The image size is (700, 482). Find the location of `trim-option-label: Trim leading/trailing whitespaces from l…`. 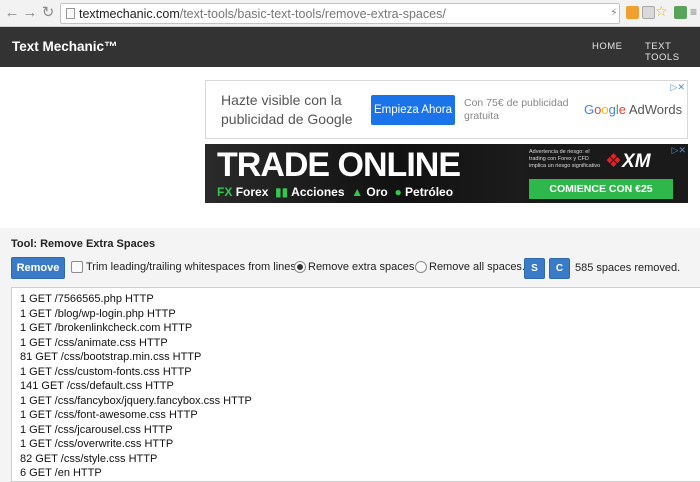

trim-option-label: Trim leading/trailing whitespaces from l… is located at coordinates (192, 267).